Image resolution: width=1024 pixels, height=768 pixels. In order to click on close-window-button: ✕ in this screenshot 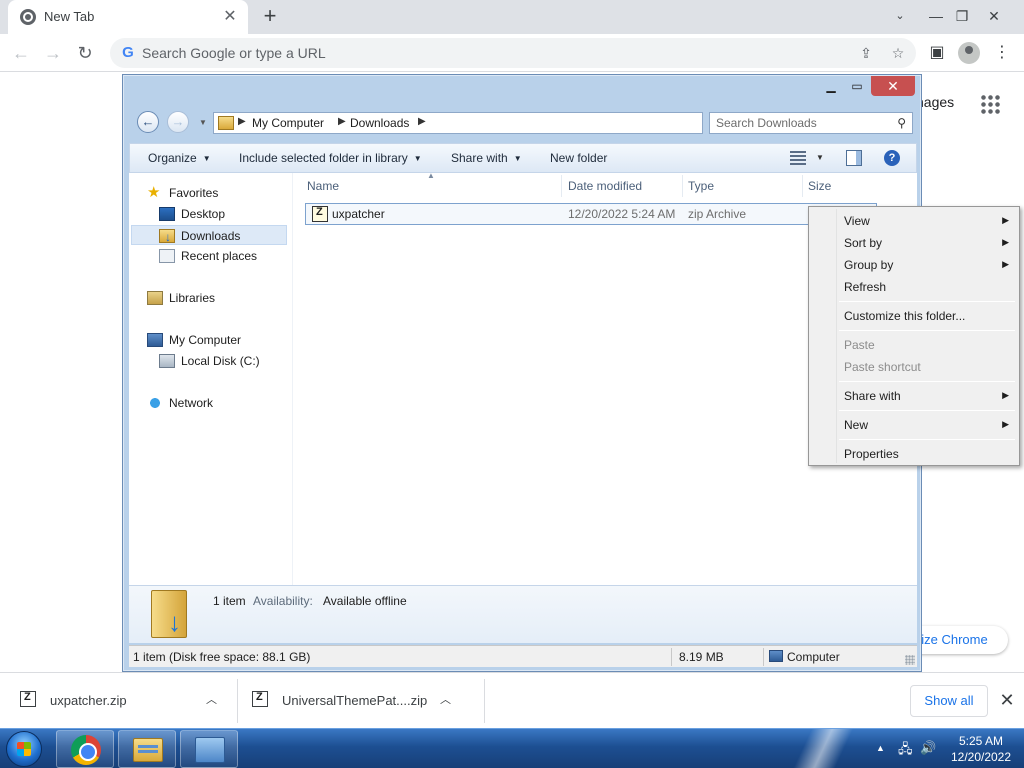, I will do `click(893, 86)`.